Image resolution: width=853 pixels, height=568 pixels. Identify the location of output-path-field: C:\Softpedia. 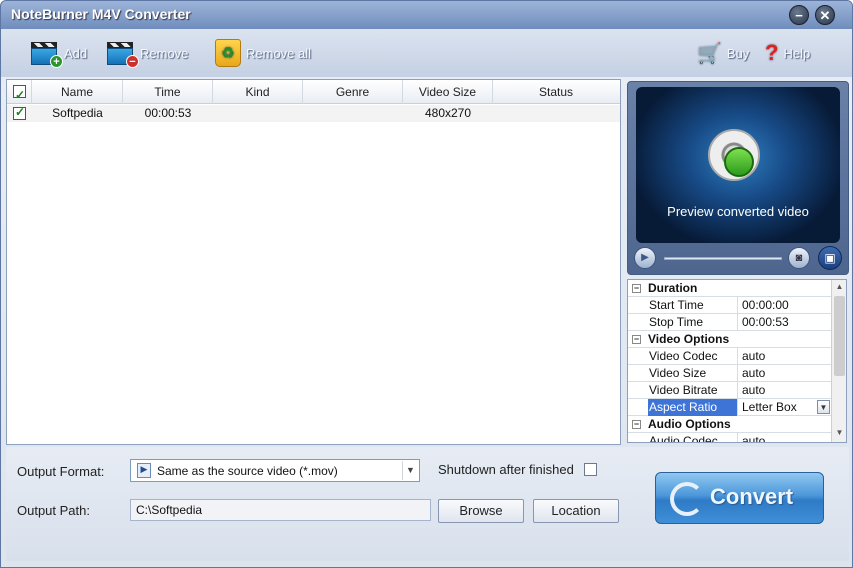
(280, 510).